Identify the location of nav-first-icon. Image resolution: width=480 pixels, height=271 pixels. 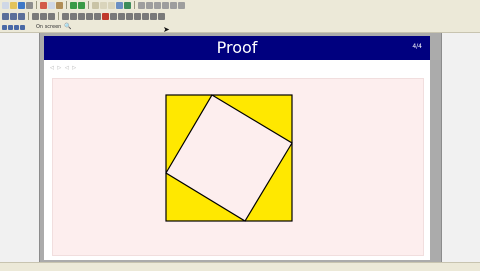
(141, 5).